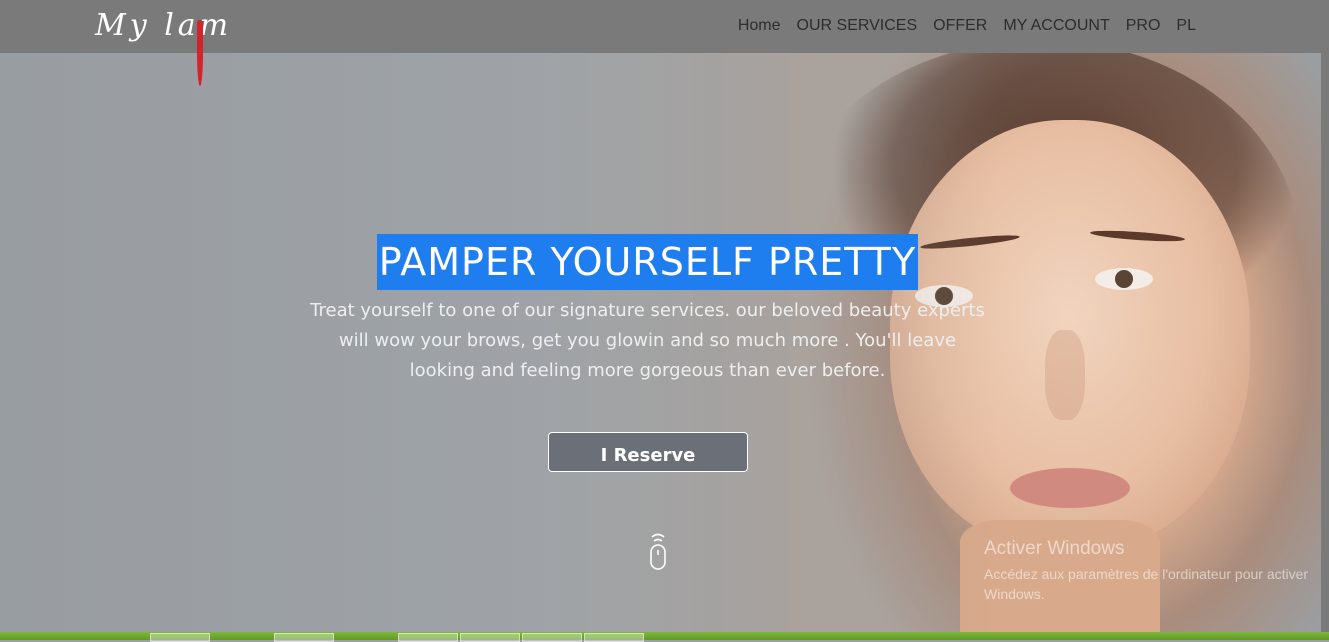 The height and width of the screenshot is (642, 1329). I want to click on brand-logo: My lam, so click(182, 43).